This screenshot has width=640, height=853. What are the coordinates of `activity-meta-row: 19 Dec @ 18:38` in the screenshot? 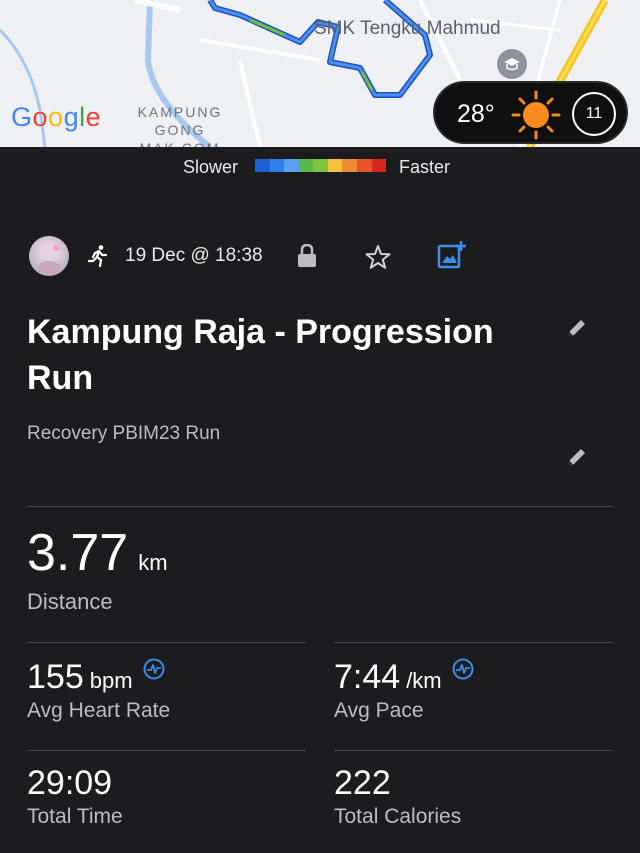 It's located at (320, 256).